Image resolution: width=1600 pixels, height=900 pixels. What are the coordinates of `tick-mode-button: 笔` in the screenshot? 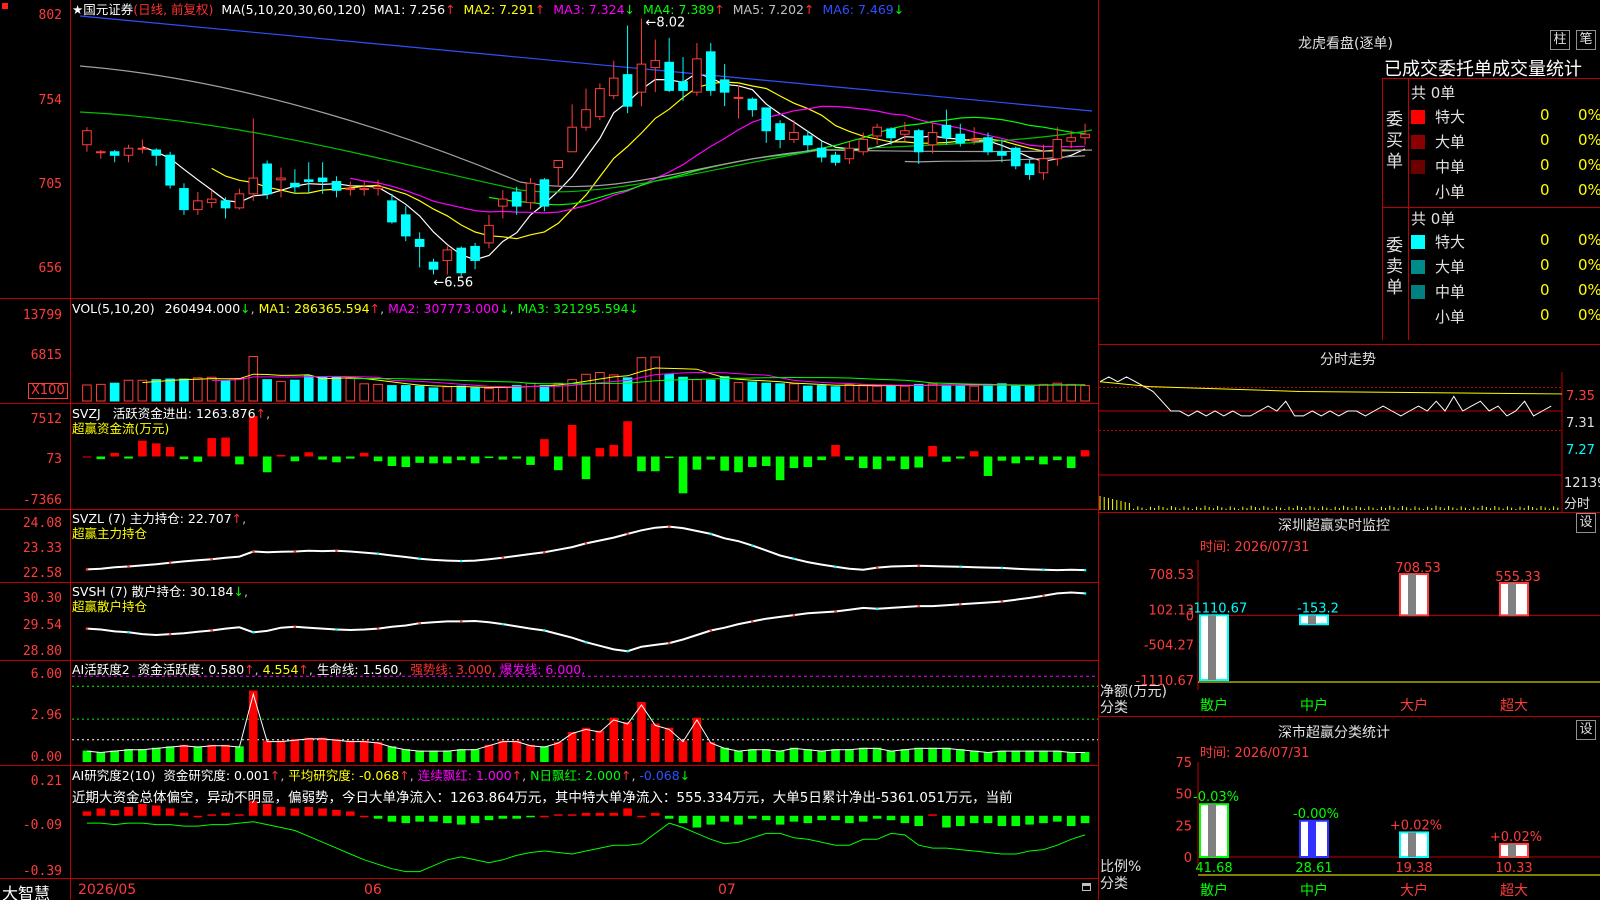 It's located at (1586, 40).